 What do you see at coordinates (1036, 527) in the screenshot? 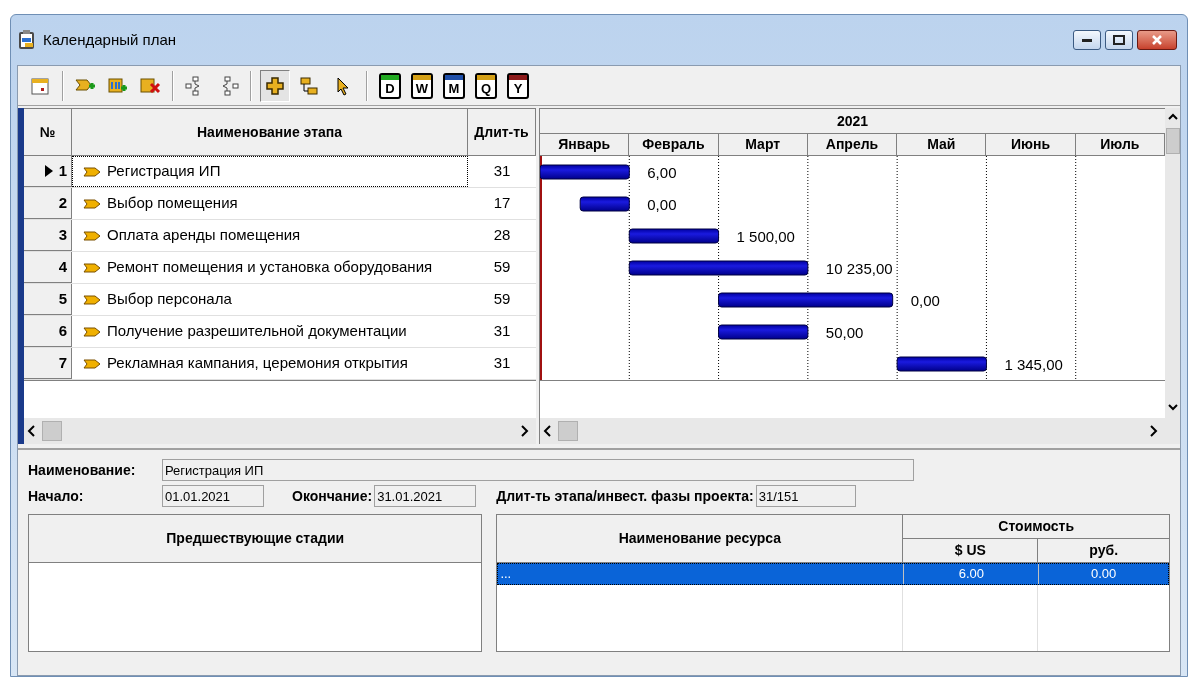
I see `column-header: Стоимость` at bounding box center [1036, 527].